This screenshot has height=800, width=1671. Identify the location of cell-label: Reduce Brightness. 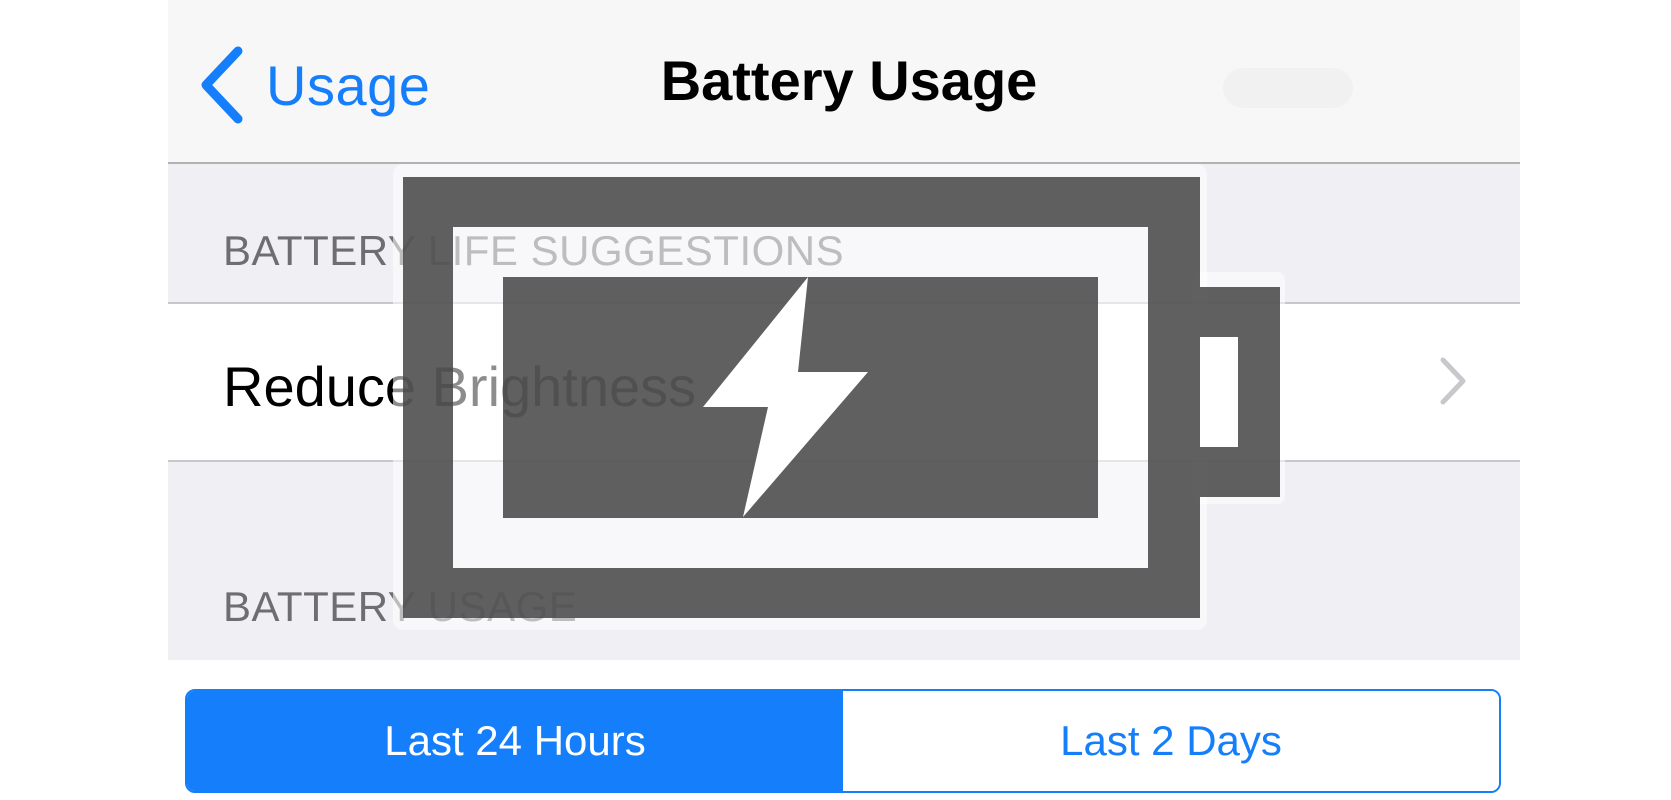
(460, 386).